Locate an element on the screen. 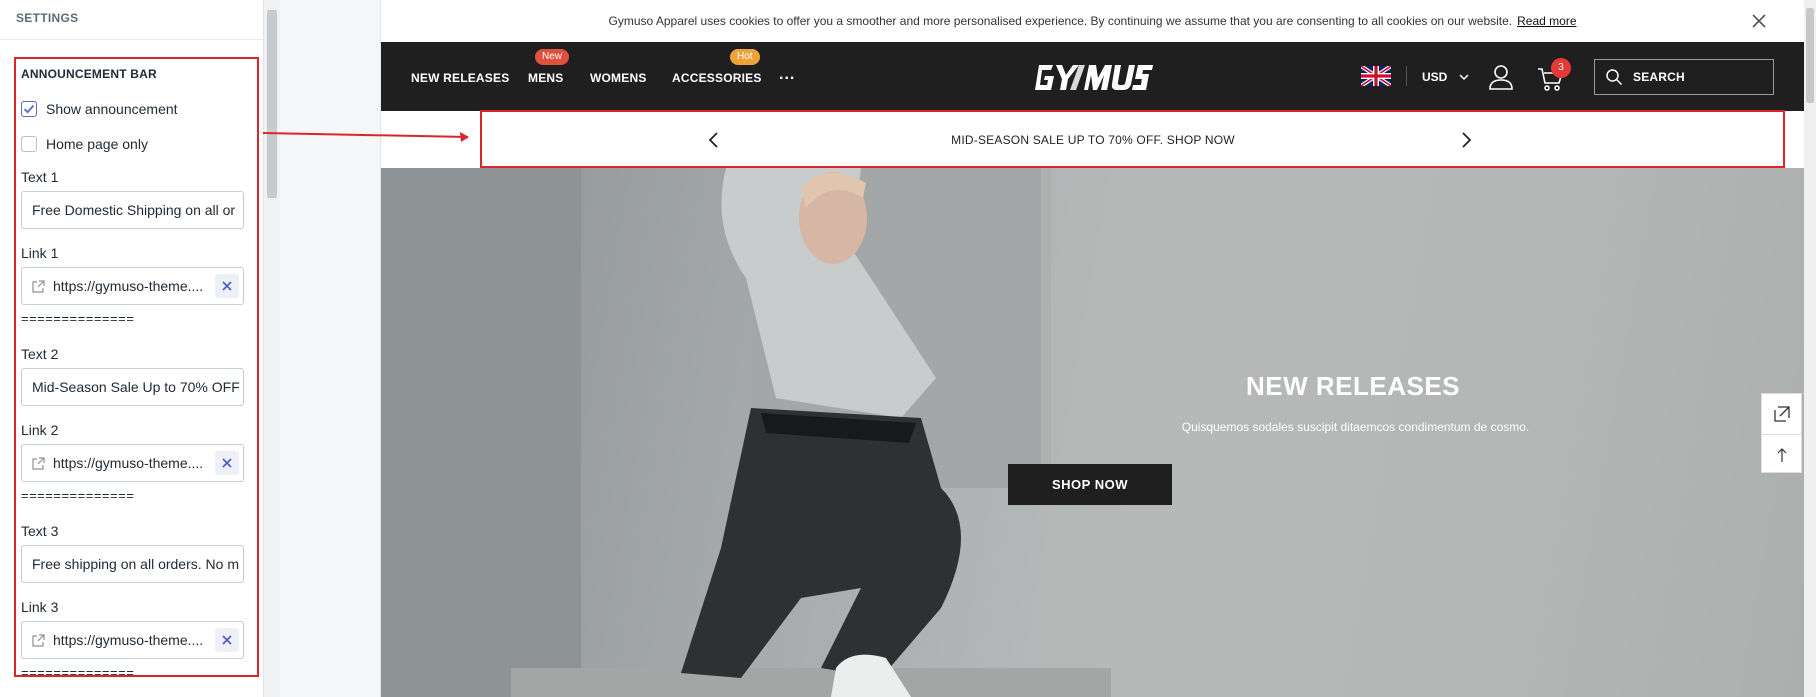 The height and width of the screenshot is (697, 1816). hero-title: NEW RELEASES is located at coordinates (1353, 386).